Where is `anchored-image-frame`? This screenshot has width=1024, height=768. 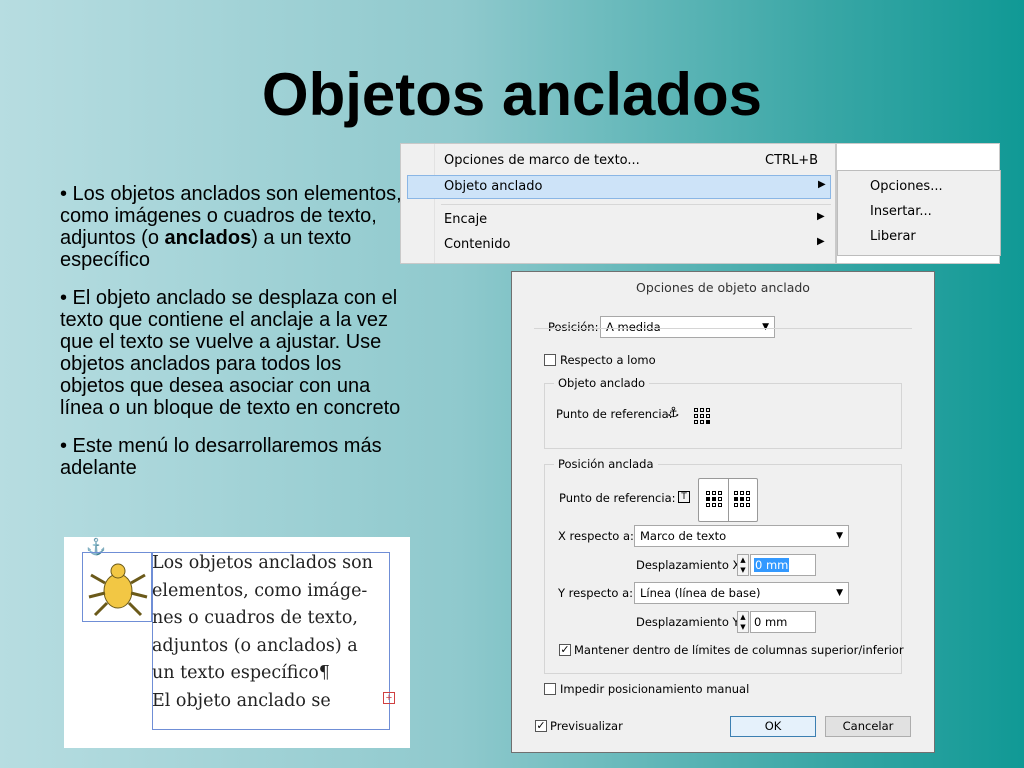
anchored-image-frame is located at coordinates (117, 587).